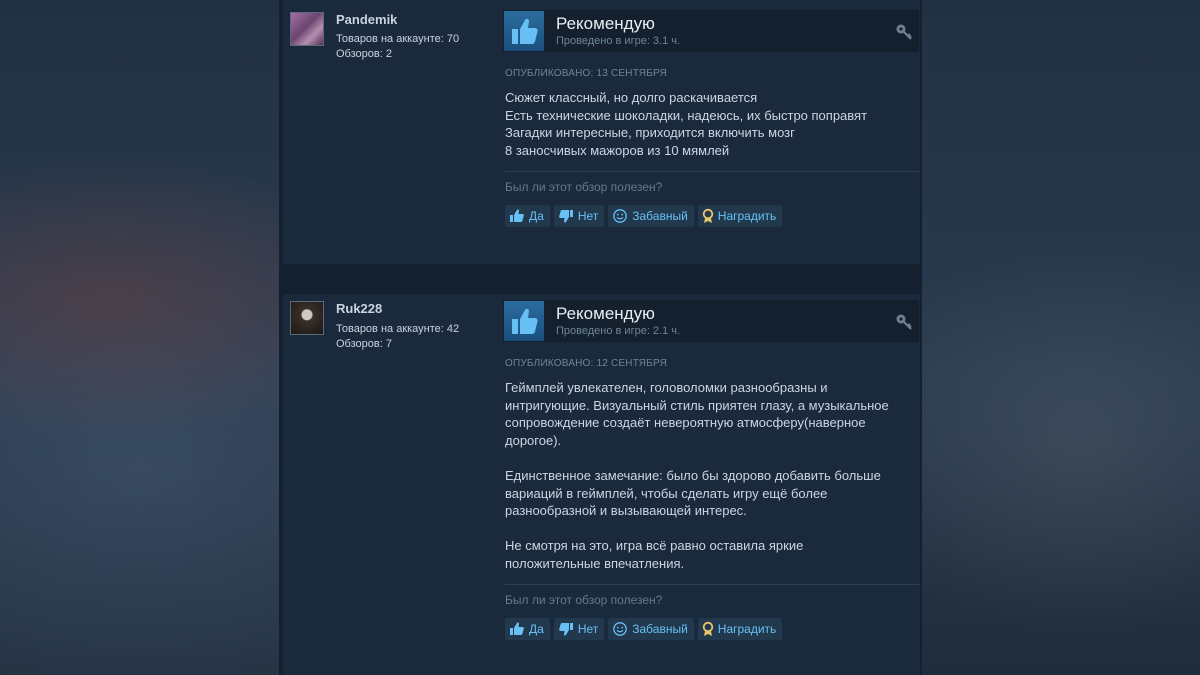 The height and width of the screenshot is (675, 1200). I want to click on review-posted-date: ОПУБЛИКОВАНО: 12 СЕНТЯБРЯ, so click(586, 363).